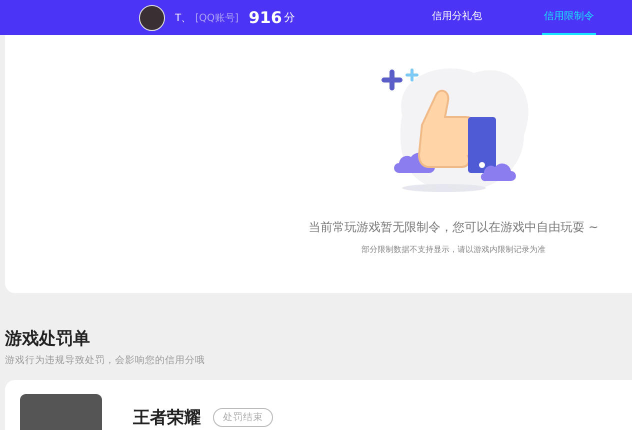  I want to click on nav-tab: 信用分礼包, so click(457, 17).